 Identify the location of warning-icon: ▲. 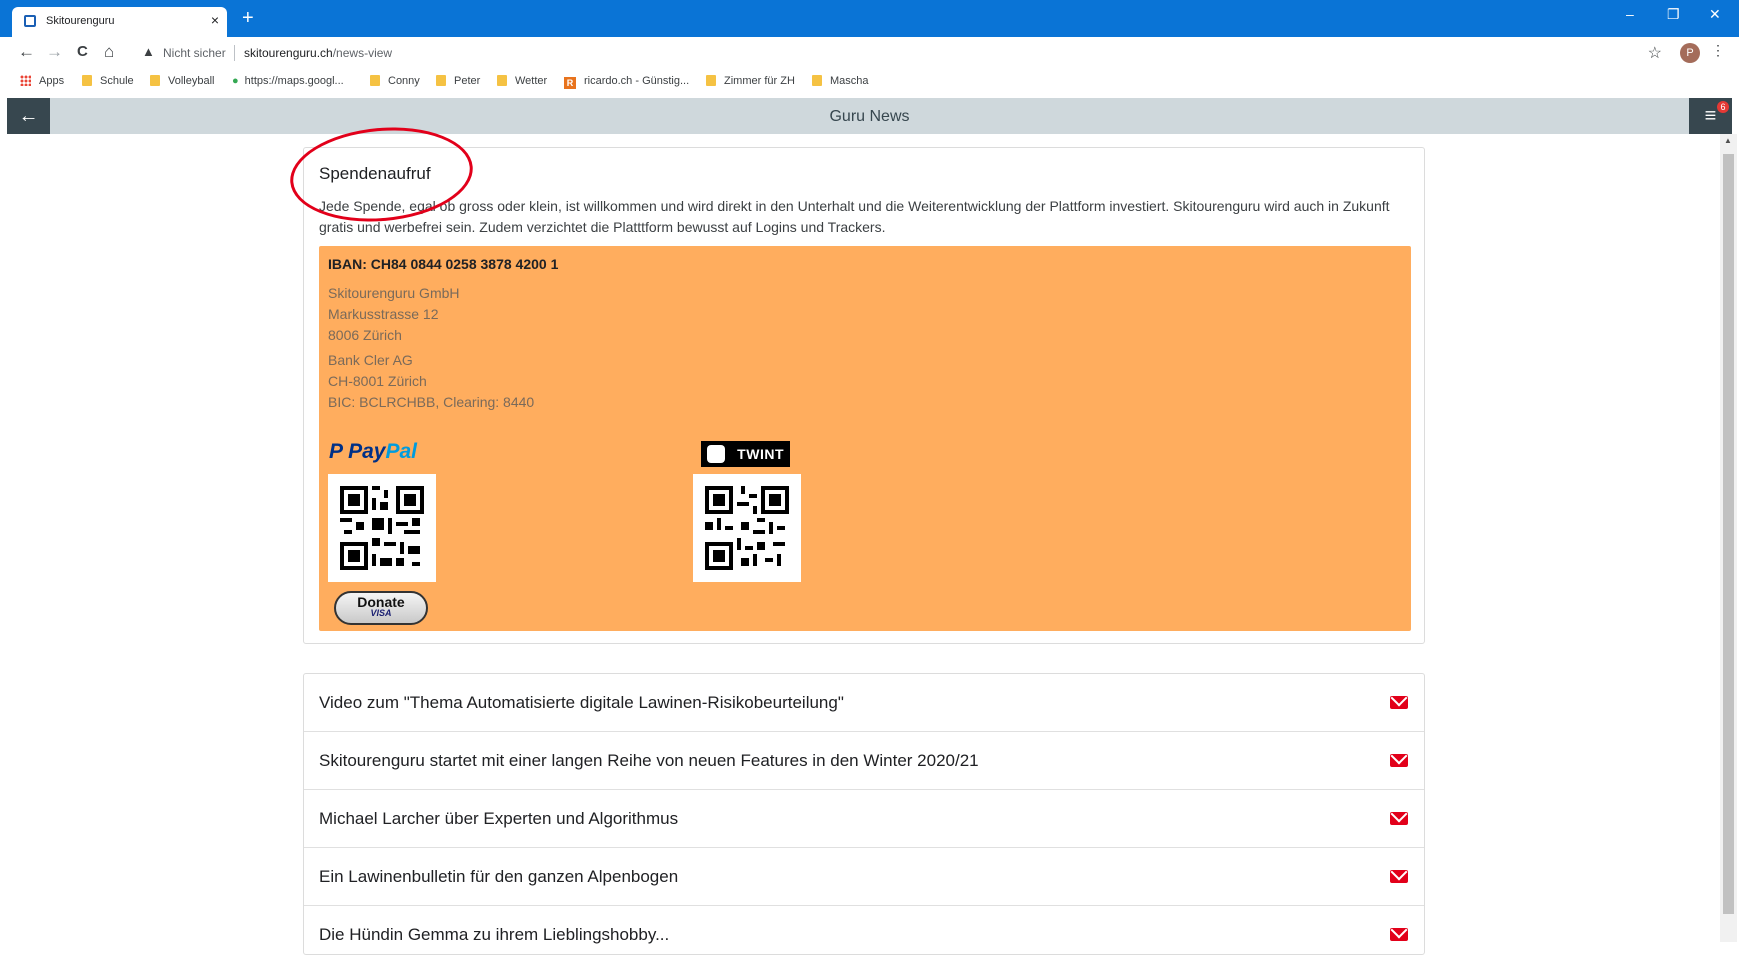
(148, 51).